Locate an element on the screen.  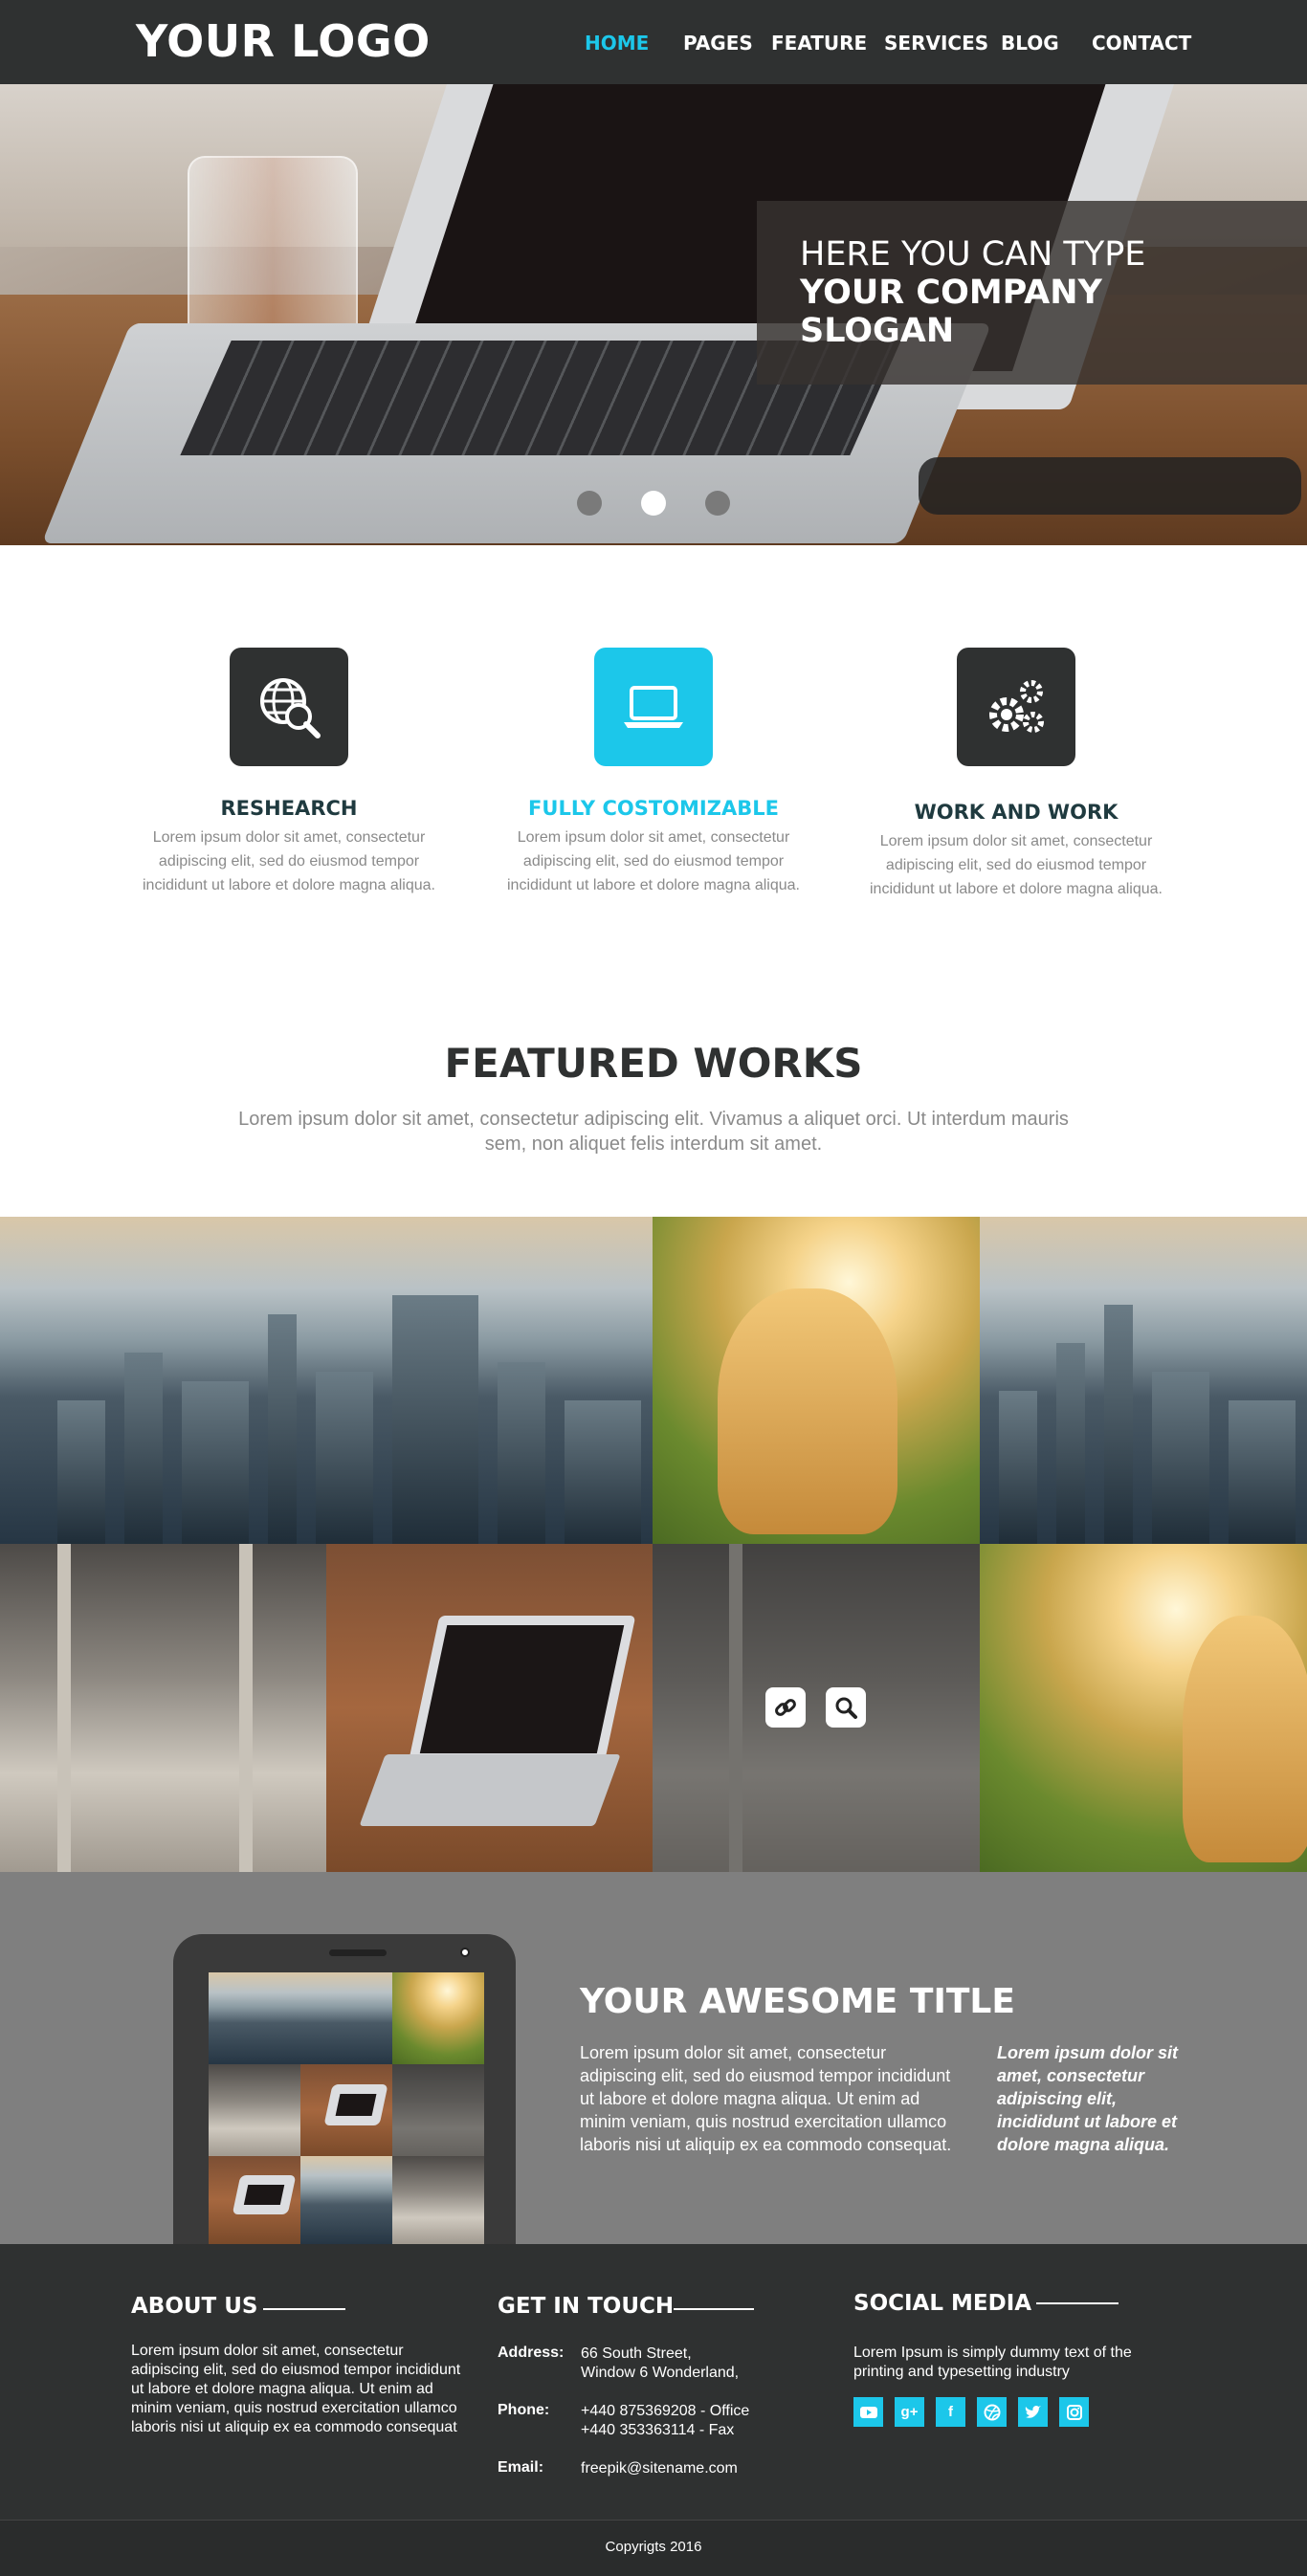
contact-title: GET IN TOUCH is located at coordinates (586, 2306).